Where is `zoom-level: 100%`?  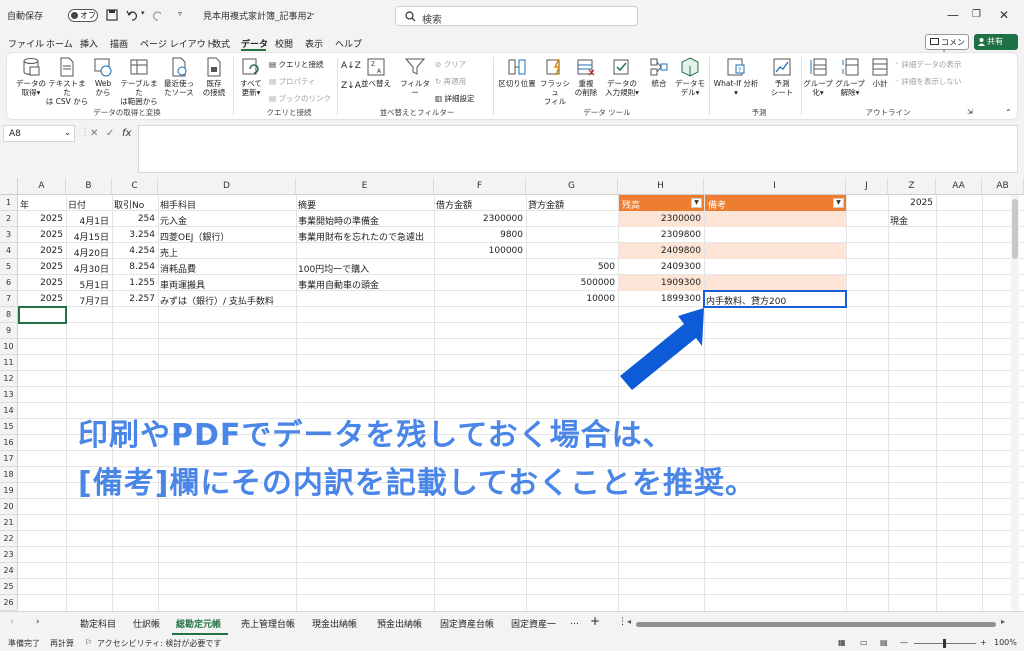 zoom-level: 100% is located at coordinates (1005, 642).